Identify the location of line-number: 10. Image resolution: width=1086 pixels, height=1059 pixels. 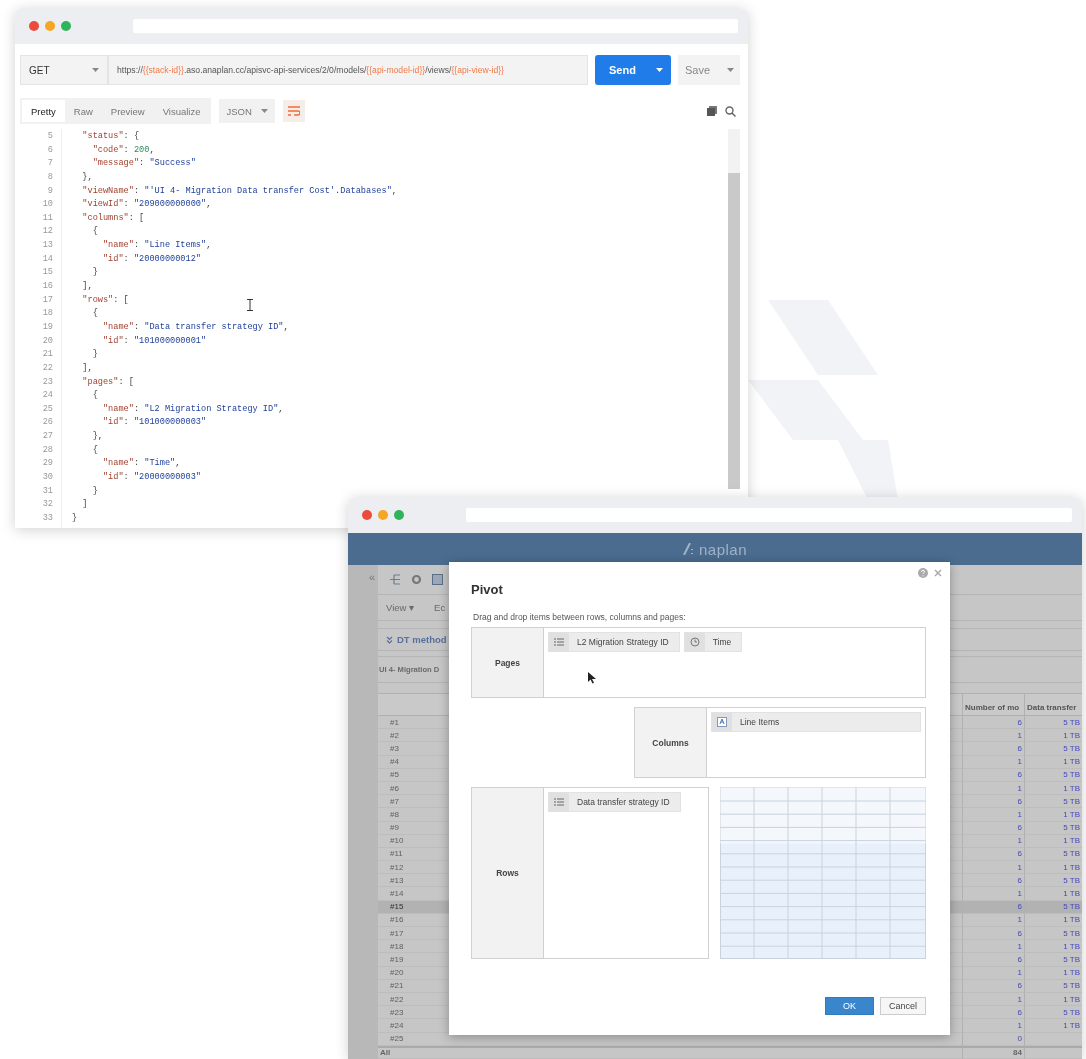
(47, 205).